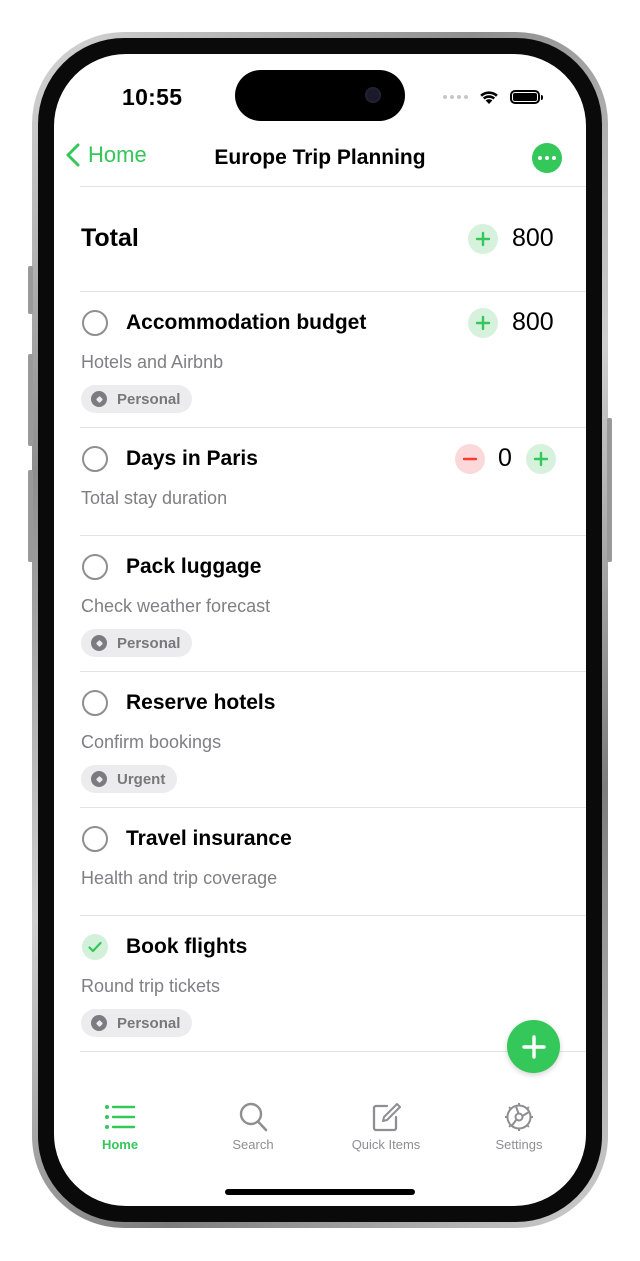 The height and width of the screenshot is (1261, 640). What do you see at coordinates (151, 986) in the screenshot?
I see `item-subtitle: Round trip tickets` at bounding box center [151, 986].